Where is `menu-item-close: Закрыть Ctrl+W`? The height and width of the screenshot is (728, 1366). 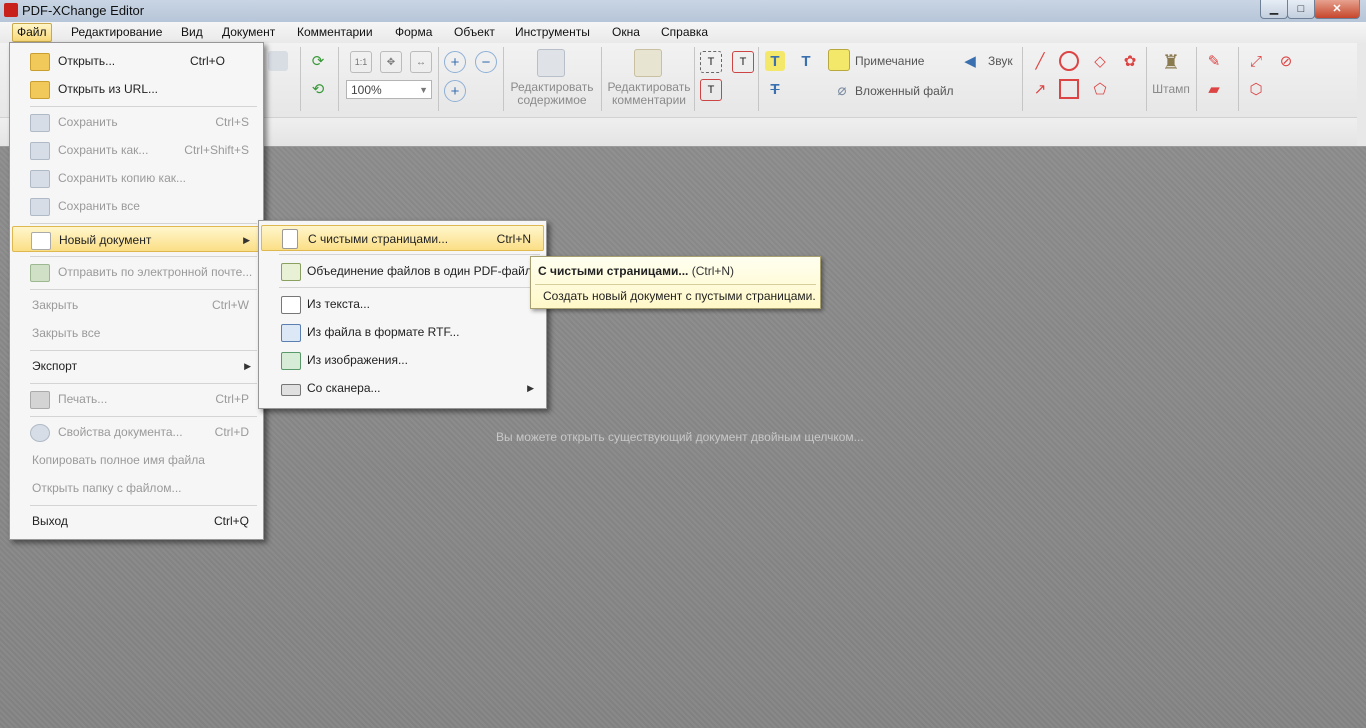
menu-item-close: Закрыть Ctrl+W is located at coordinates (136, 305).